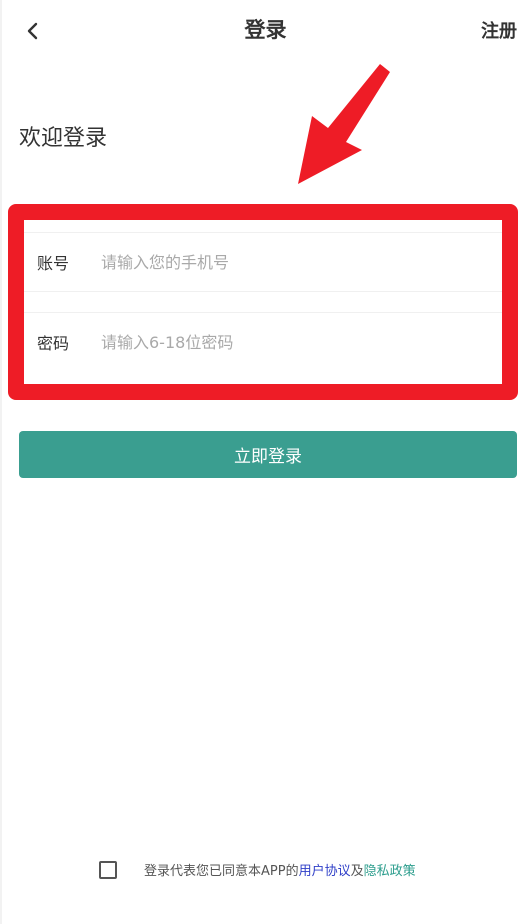  What do you see at coordinates (357, 871) in the screenshot?
I see `agreement-conjunction: 及` at bounding box center [357, 871].